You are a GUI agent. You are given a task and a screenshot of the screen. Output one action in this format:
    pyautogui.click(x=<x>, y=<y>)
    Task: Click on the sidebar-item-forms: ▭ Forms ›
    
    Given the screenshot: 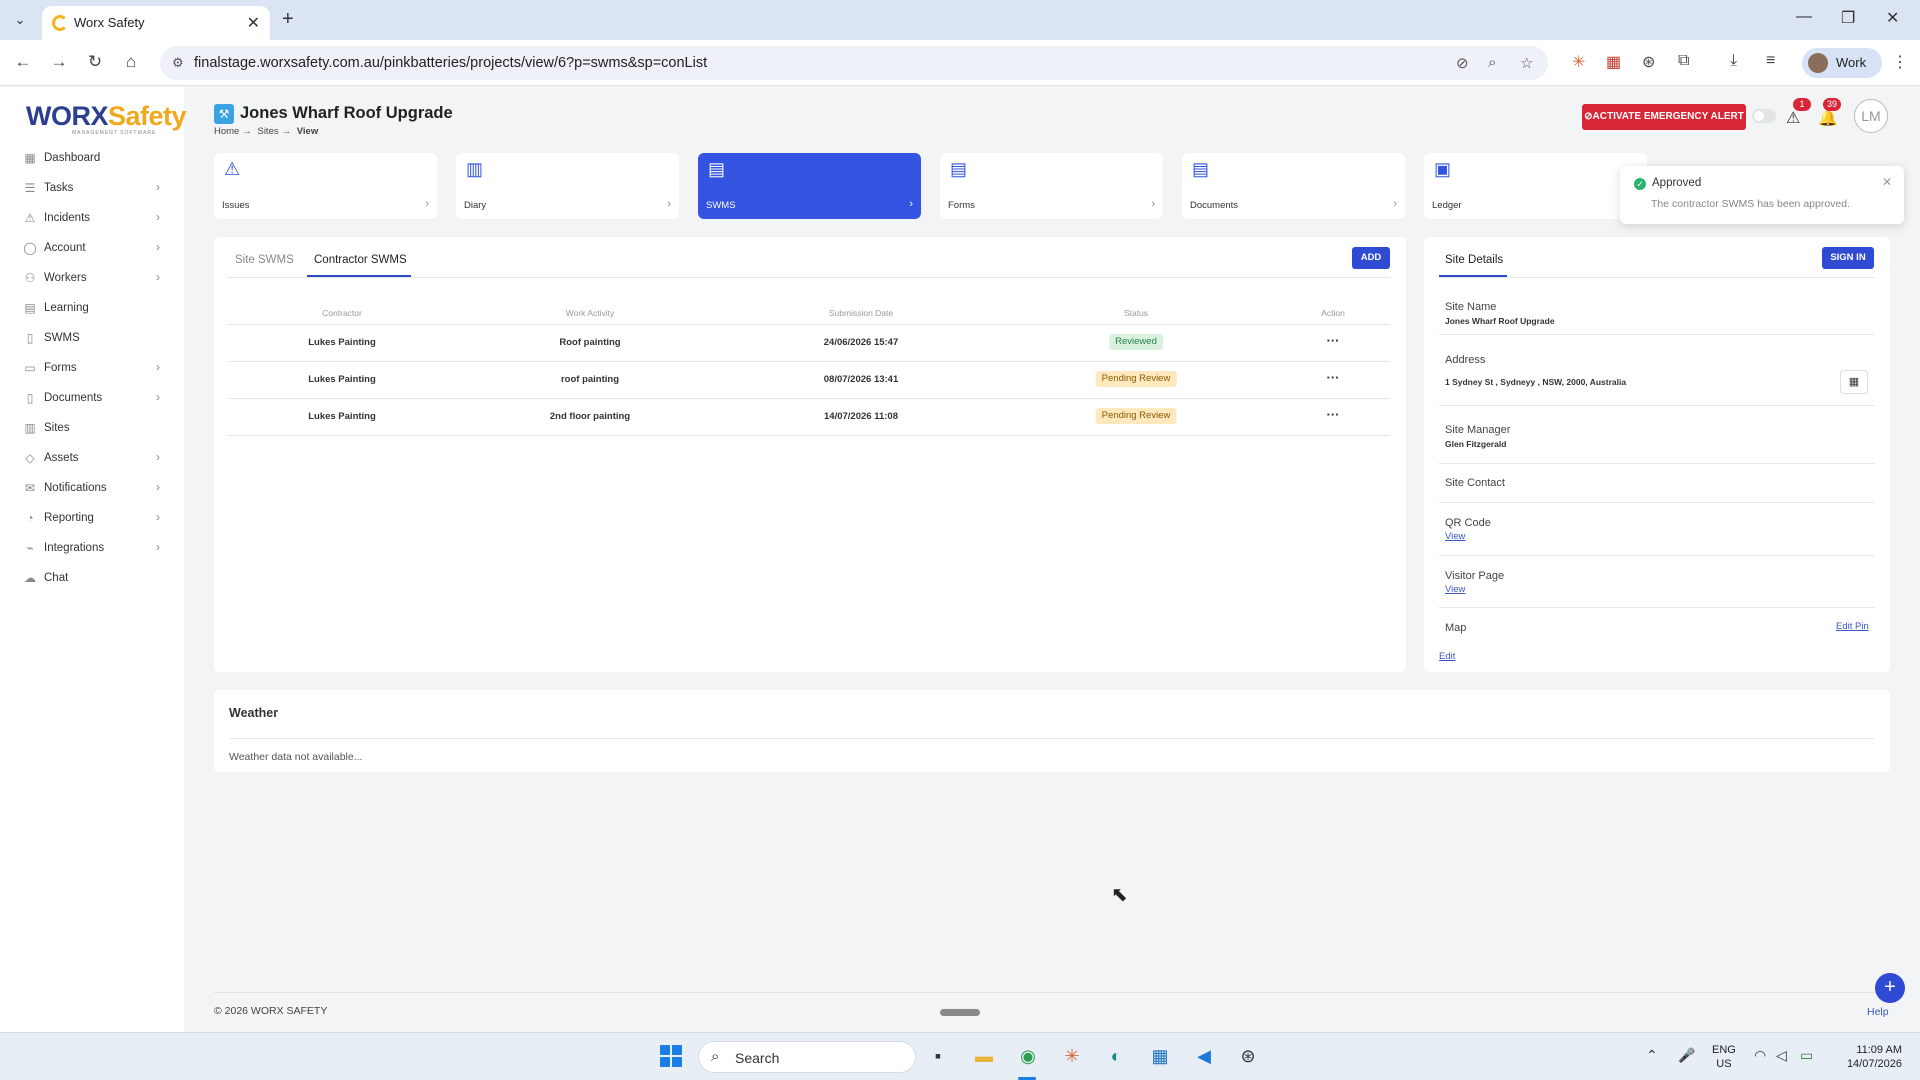 What is the action you would take?
    pyautogui.click(x=92, y=369)
    